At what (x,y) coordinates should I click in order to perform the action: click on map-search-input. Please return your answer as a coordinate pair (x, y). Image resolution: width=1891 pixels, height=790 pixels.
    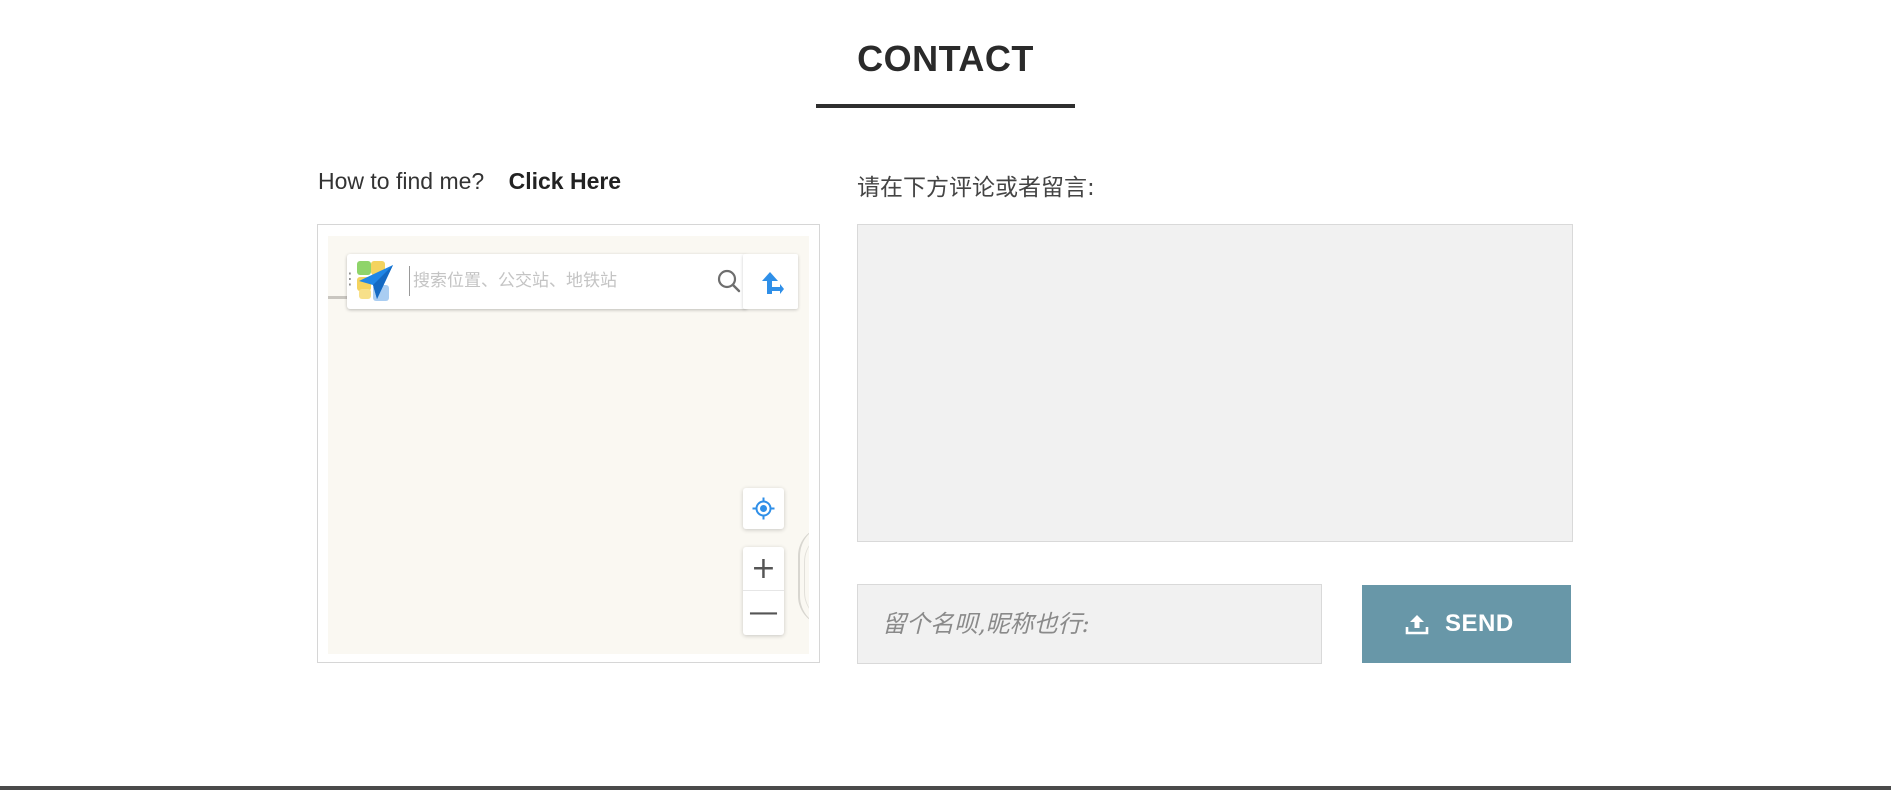
    Looking at the image, I should click on (544, 281).